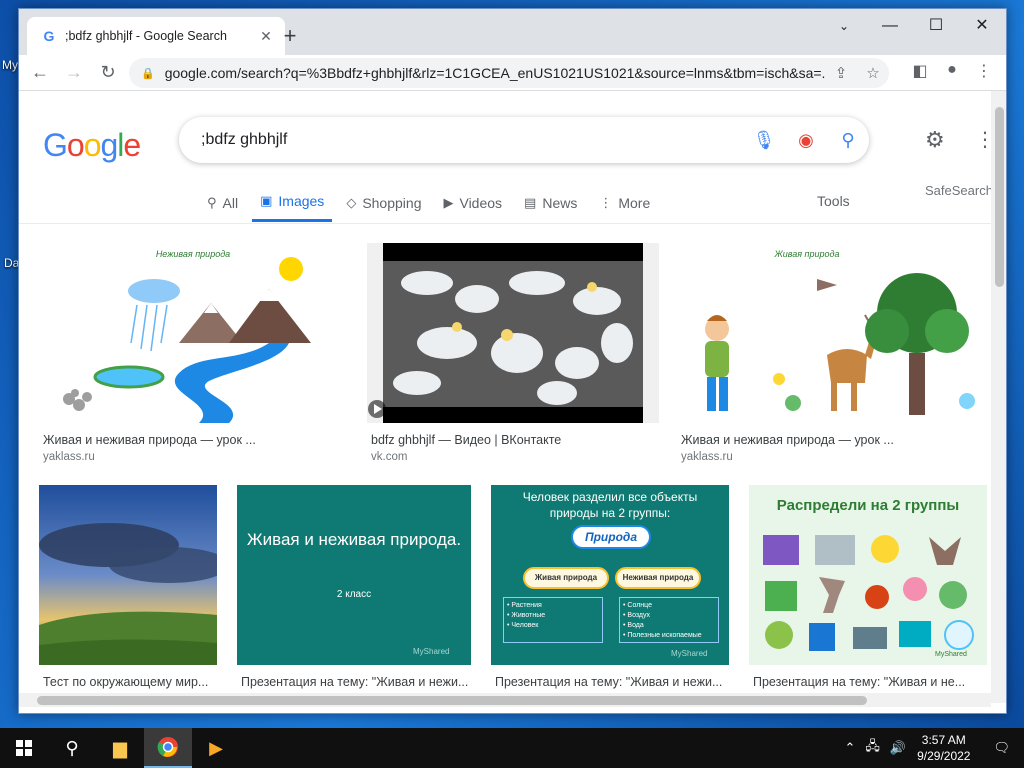 Image resolution: width=1024 pixels, height=768 pixels. What do you see at coordinates (10, 65) in the screenshot?
I see `desktop-icon-label: My` at bounding box center [10, 65].